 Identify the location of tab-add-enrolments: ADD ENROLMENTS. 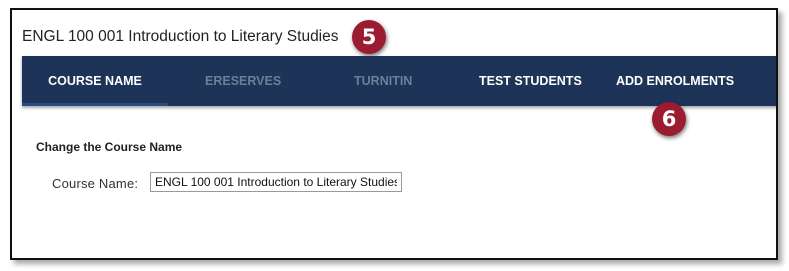
(675, 81).